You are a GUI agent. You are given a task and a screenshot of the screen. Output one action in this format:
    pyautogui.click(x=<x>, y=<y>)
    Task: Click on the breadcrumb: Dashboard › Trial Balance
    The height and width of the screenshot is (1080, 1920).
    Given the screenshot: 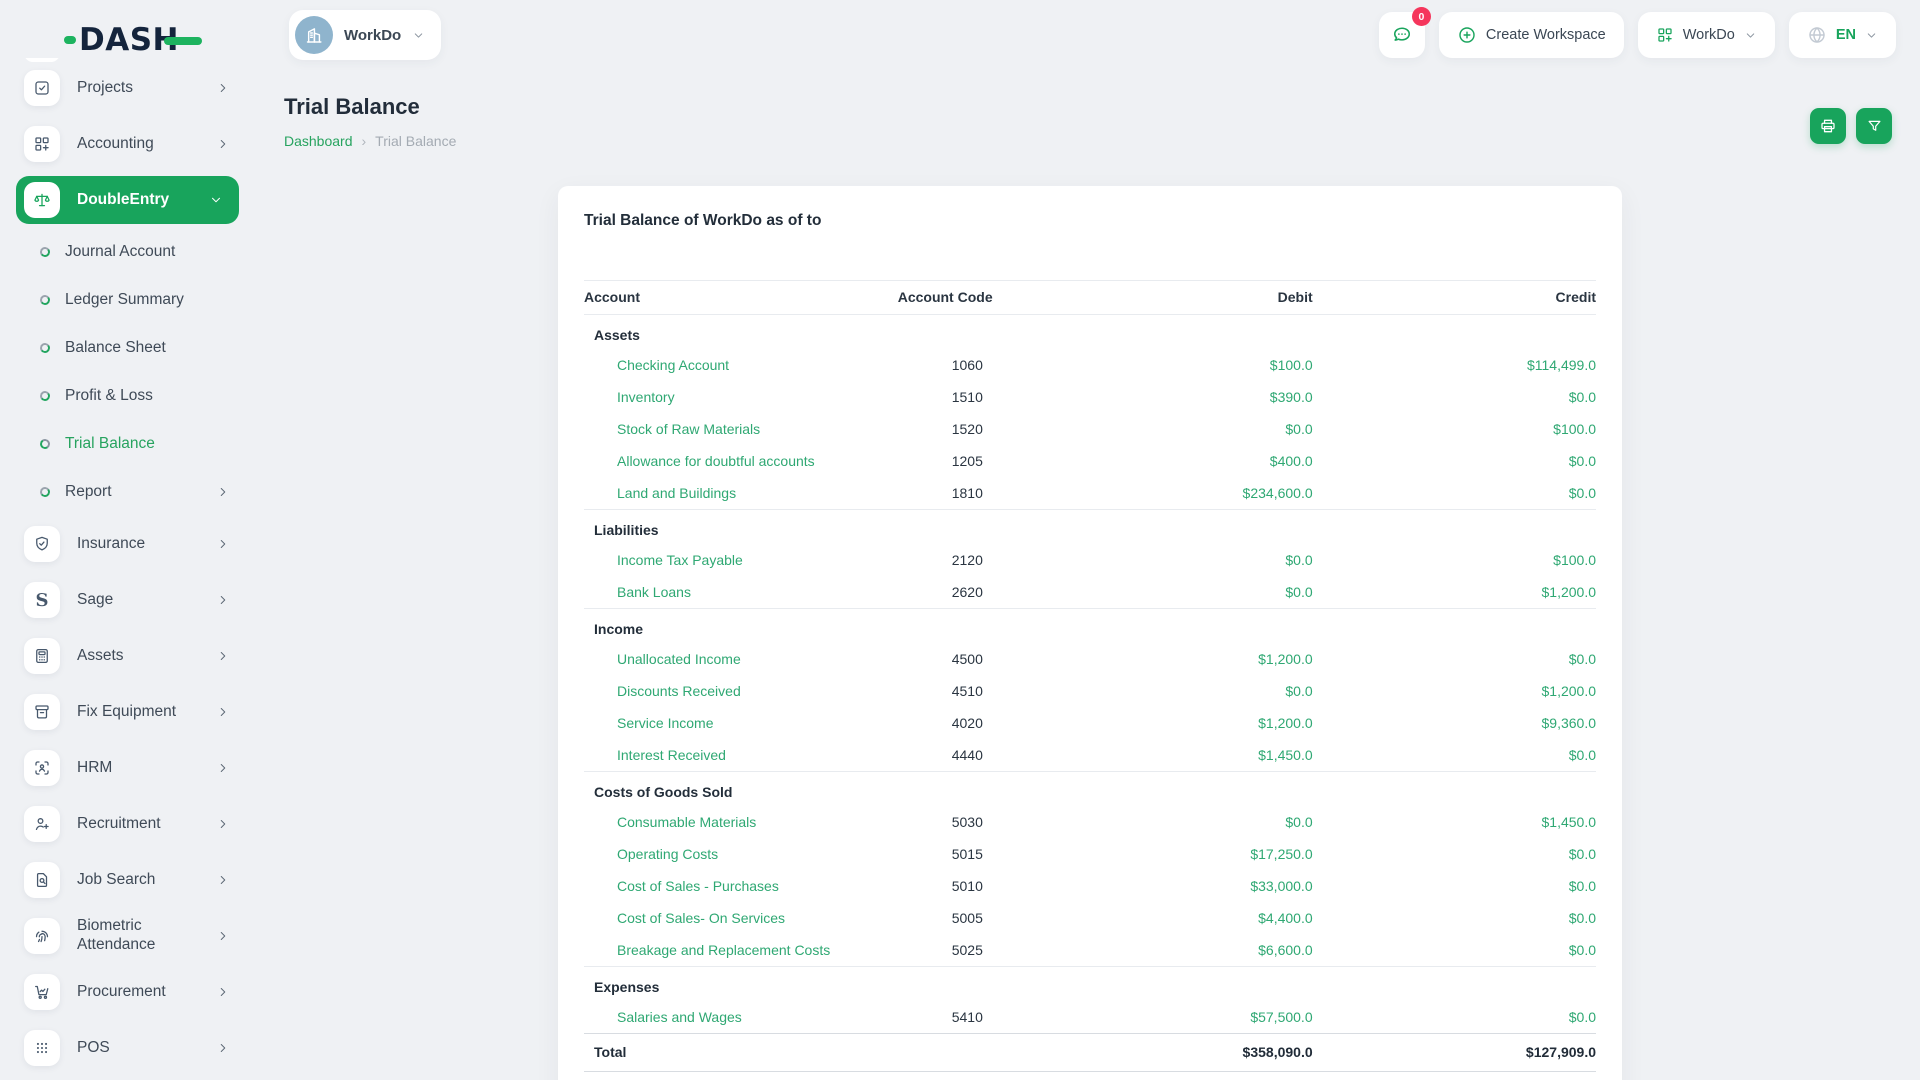 What is the action you would take?
    pyautogui.click(x=370, y=141)
    